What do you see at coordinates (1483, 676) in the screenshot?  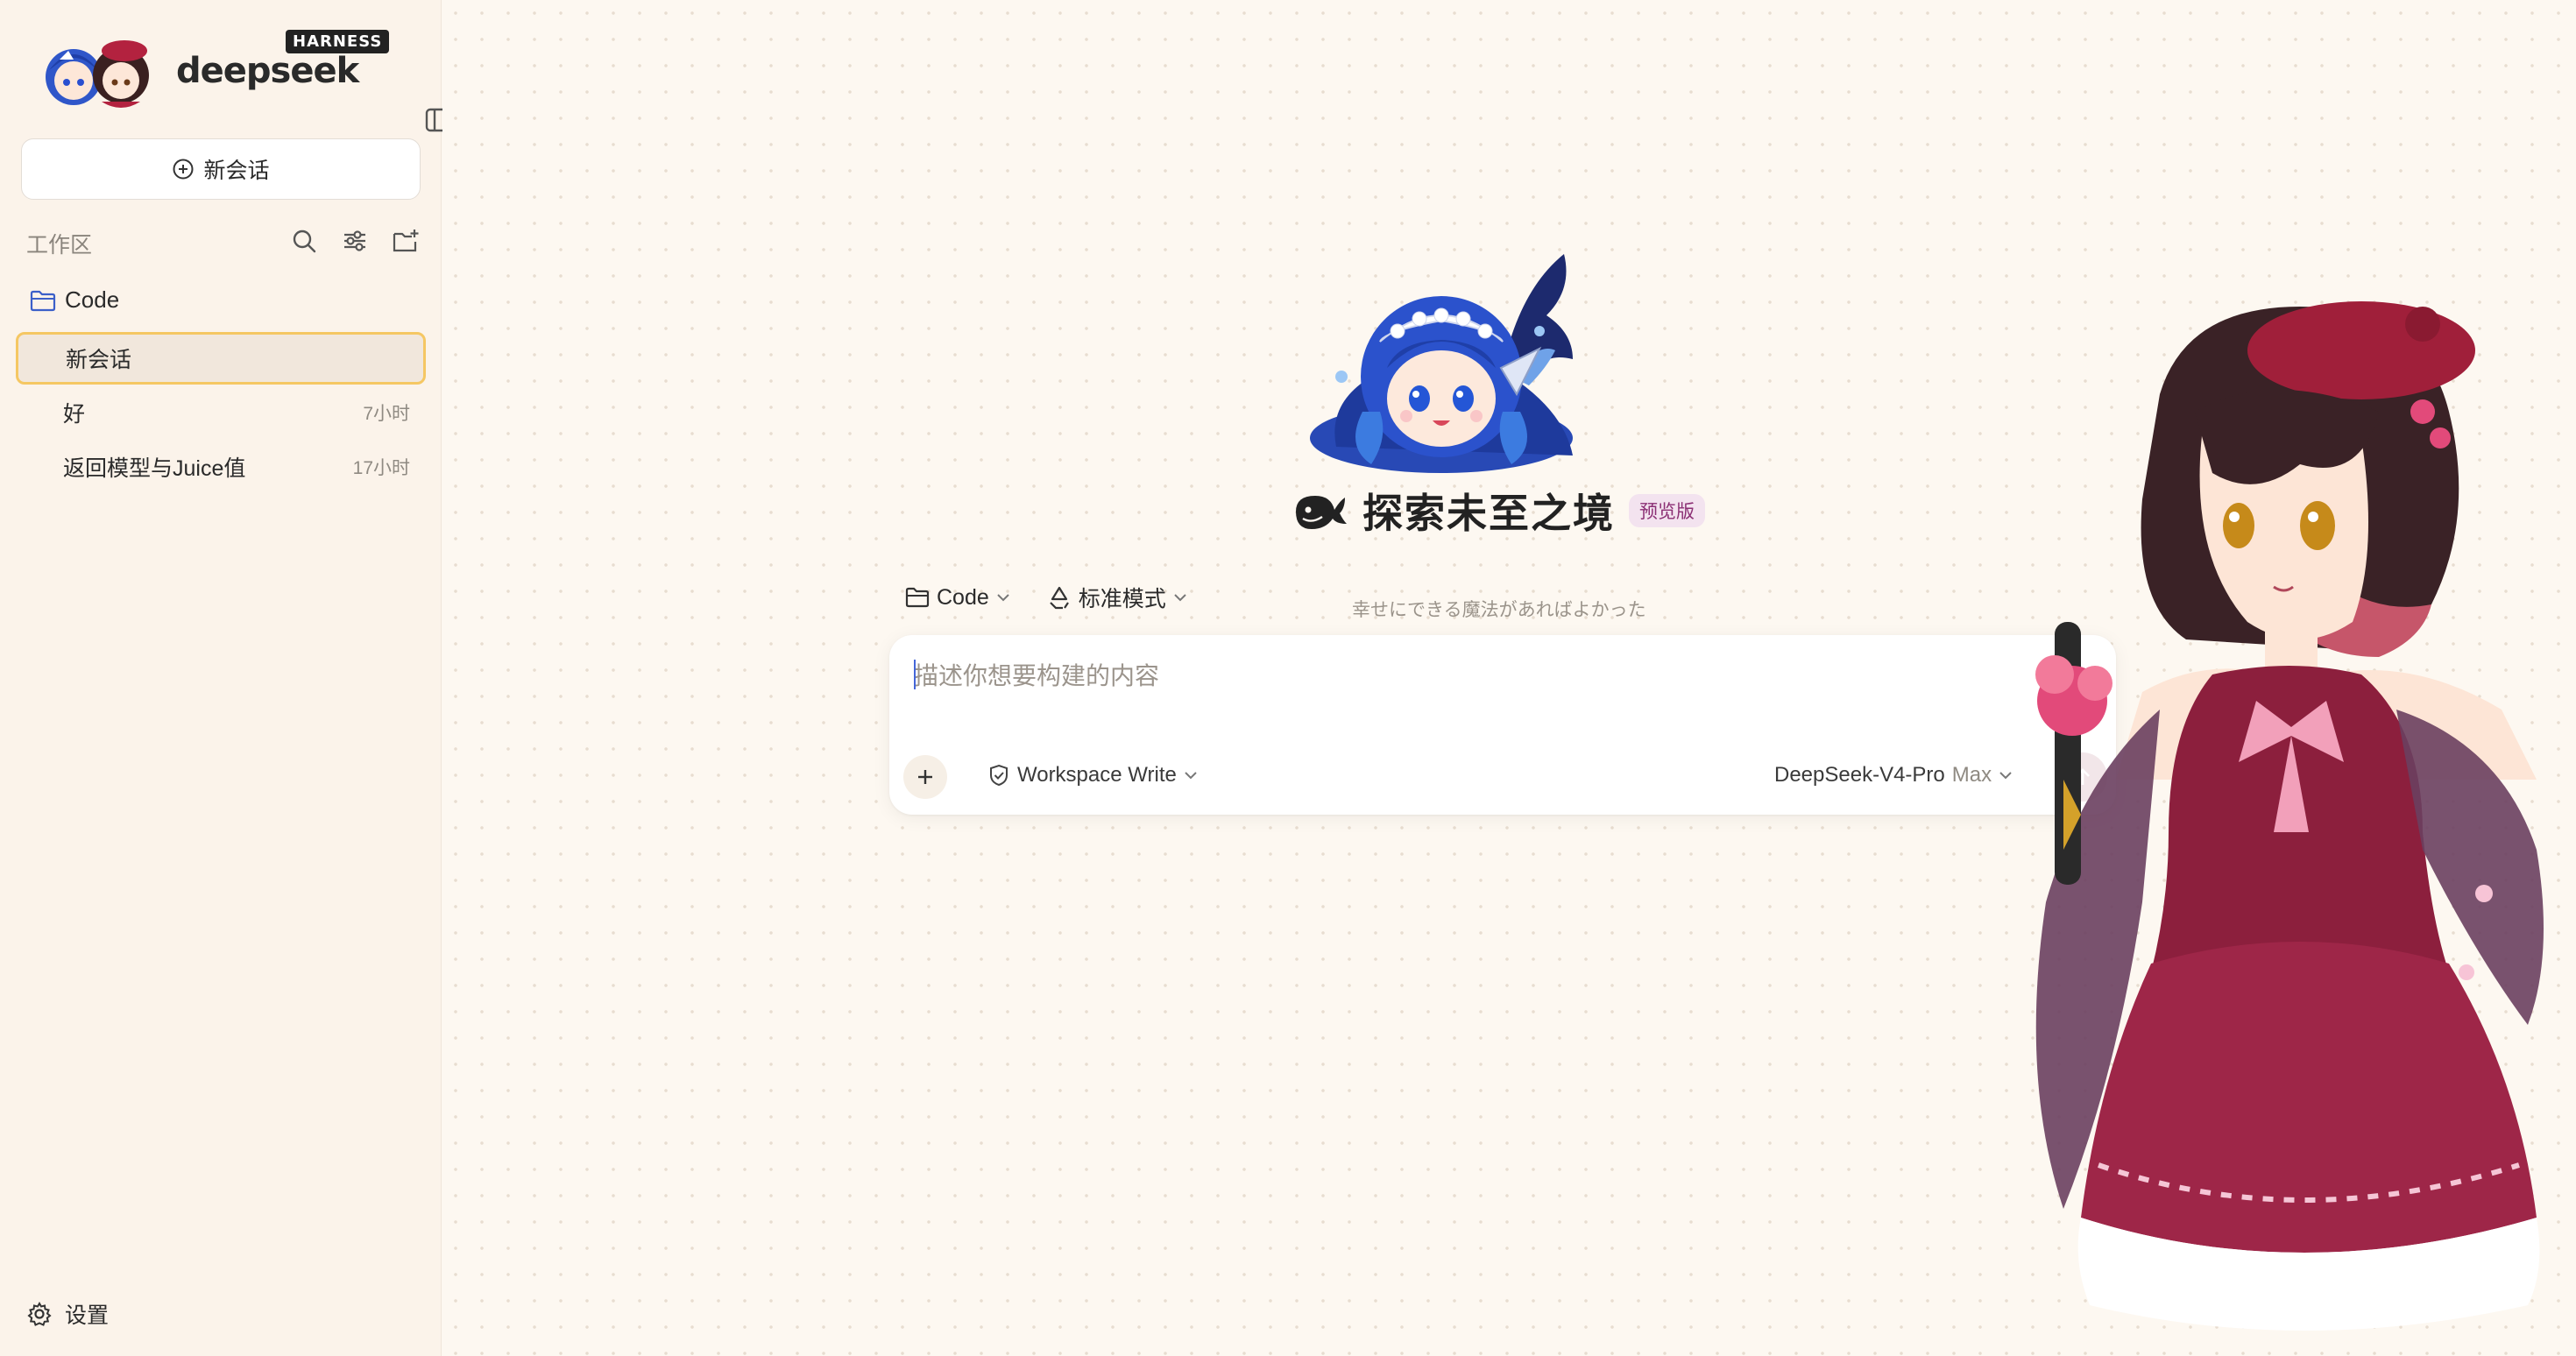 I see `prompt-input` at bounding box center [1483, 676].